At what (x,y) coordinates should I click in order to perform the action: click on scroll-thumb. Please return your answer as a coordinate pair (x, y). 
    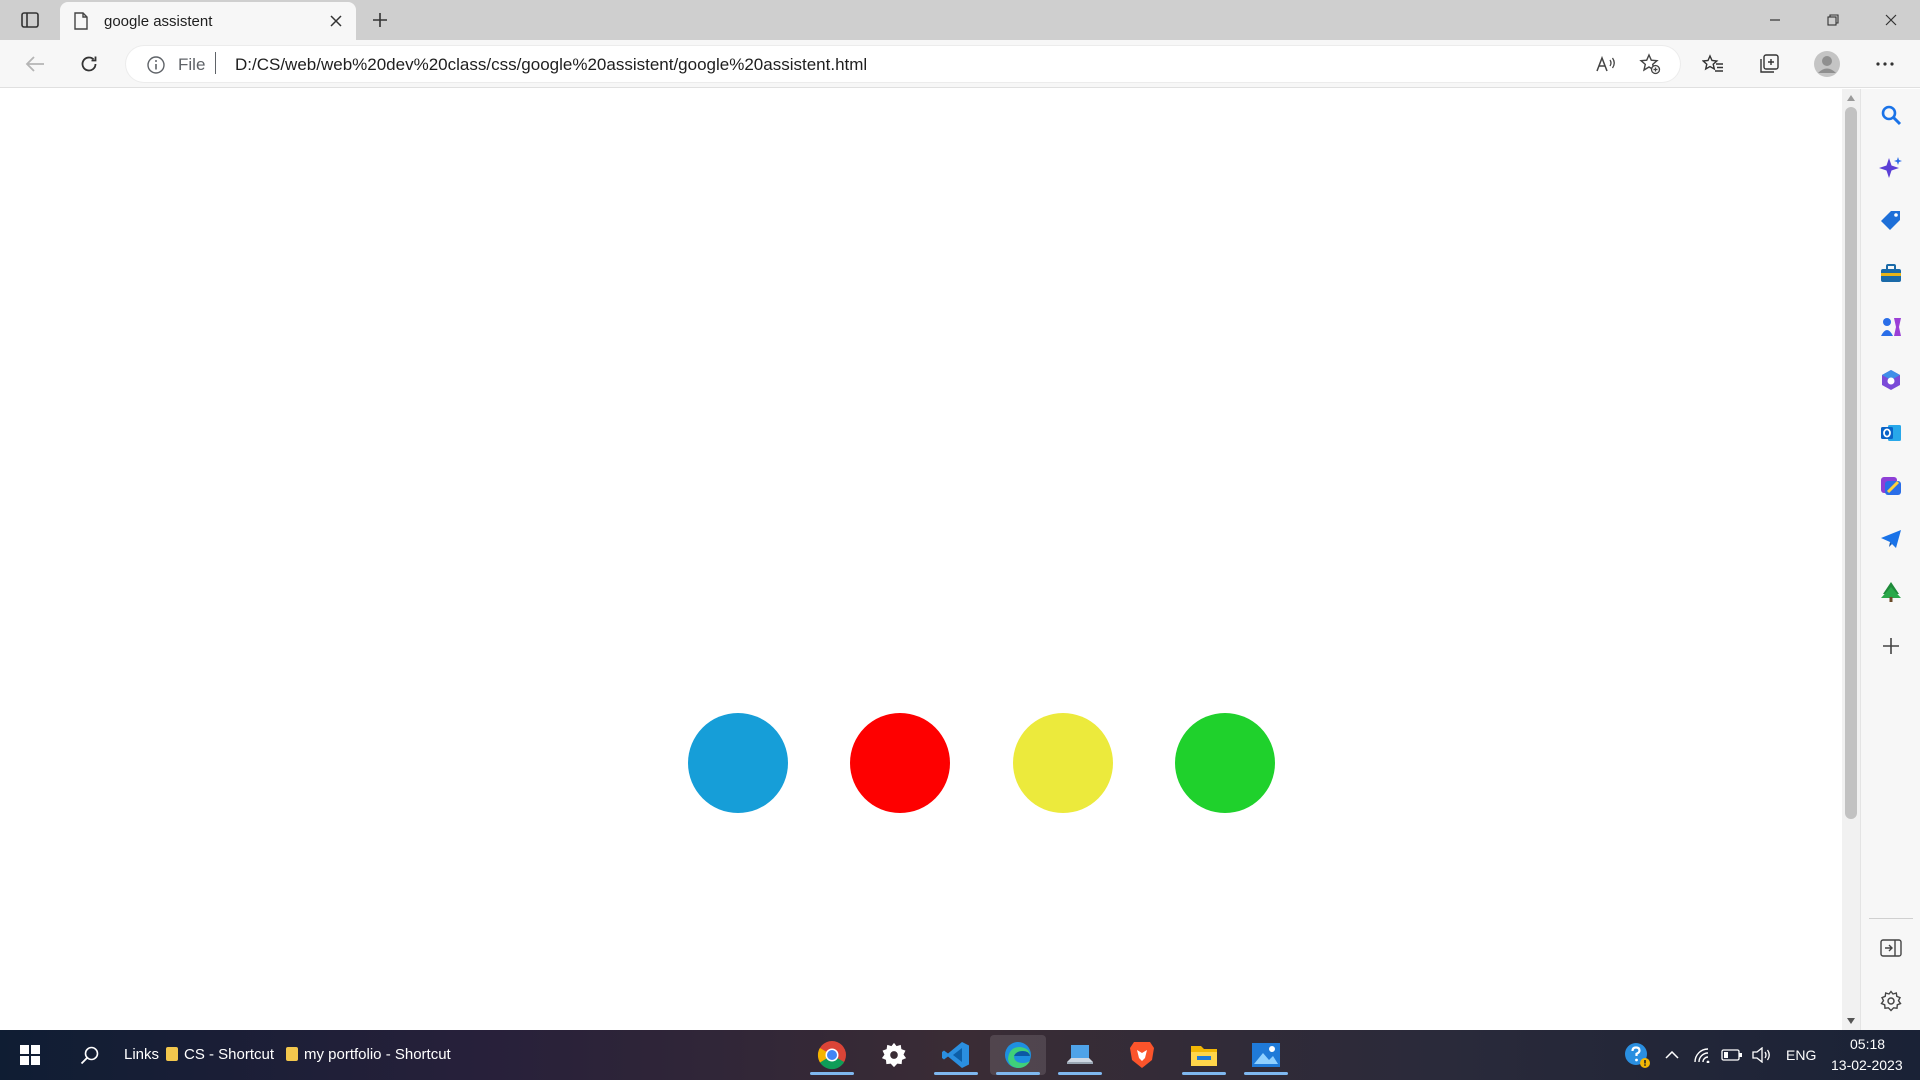
    Looking at the image, I should click on (1851, 463).